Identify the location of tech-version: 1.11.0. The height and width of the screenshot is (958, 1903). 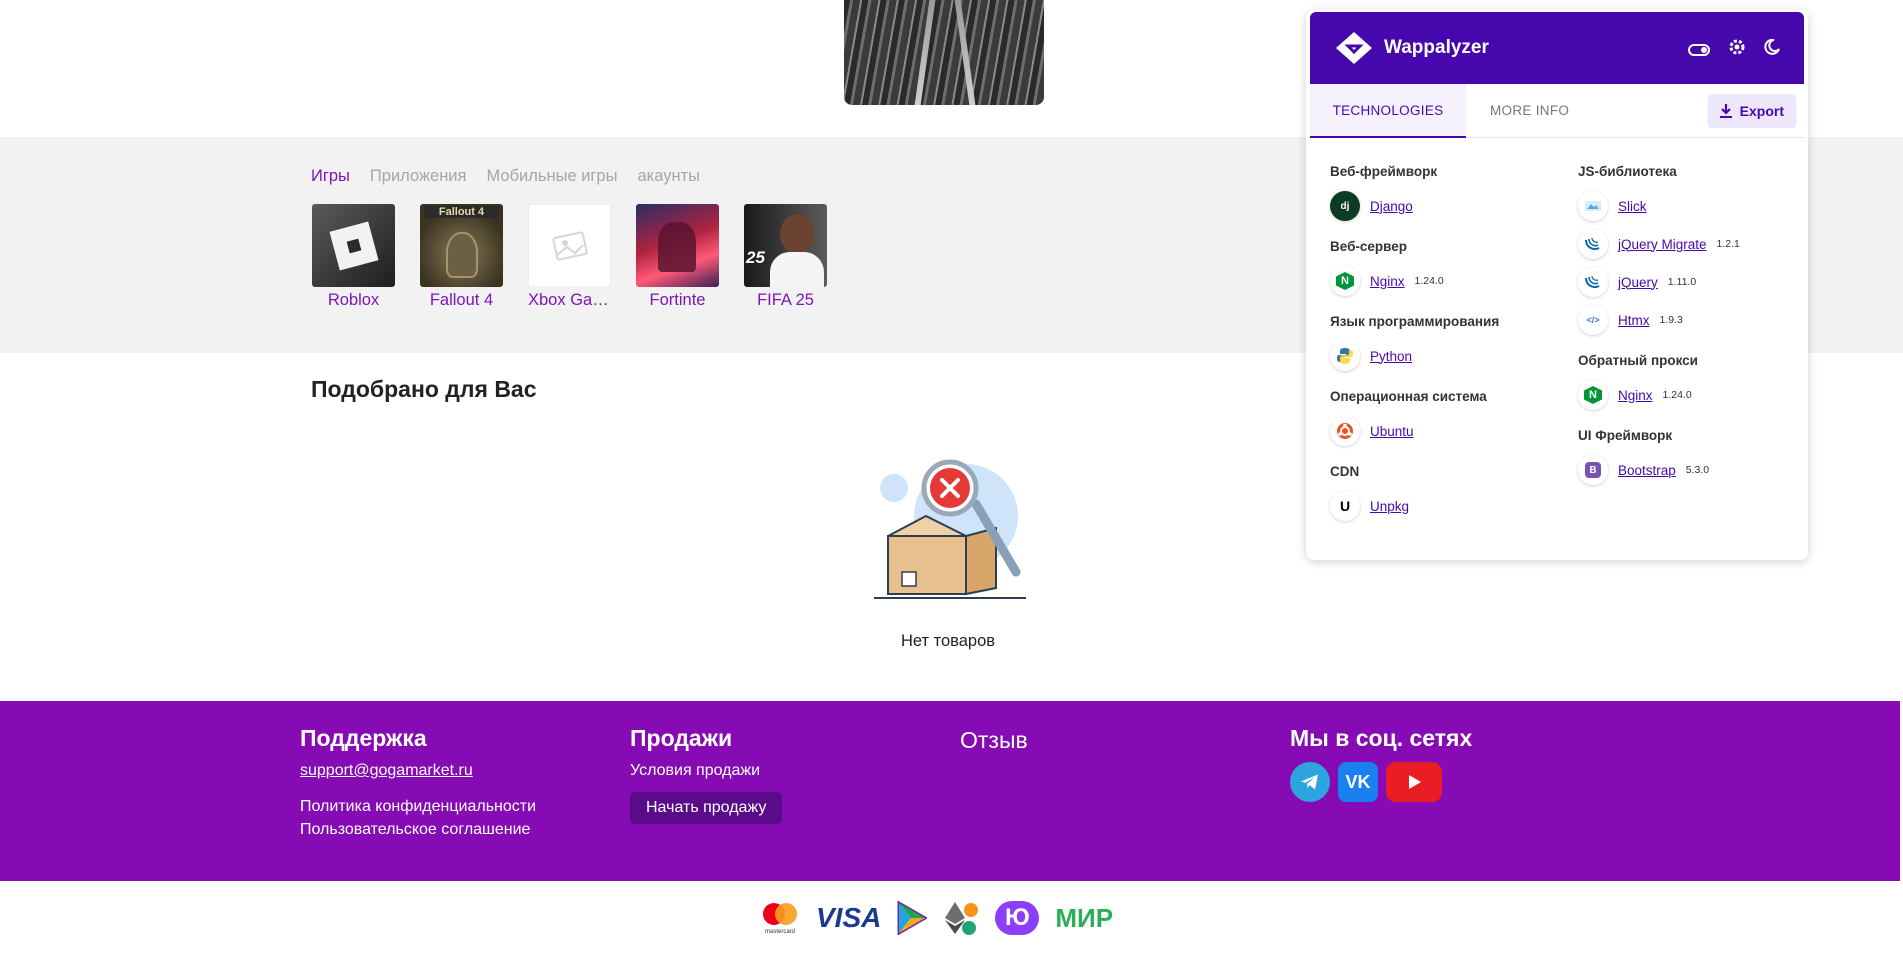
(1682, 282).